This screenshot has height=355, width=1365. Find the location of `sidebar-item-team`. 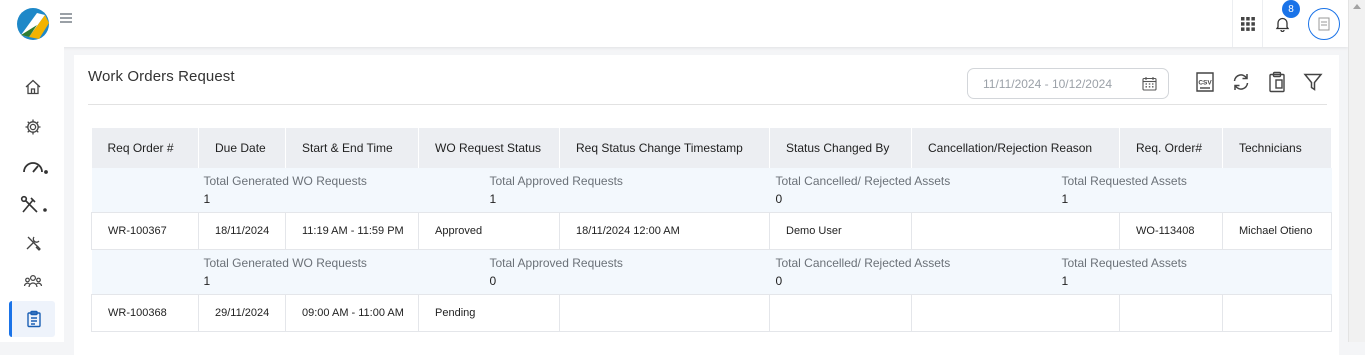

sidebar-item-team is located at coordinates (33, 281).